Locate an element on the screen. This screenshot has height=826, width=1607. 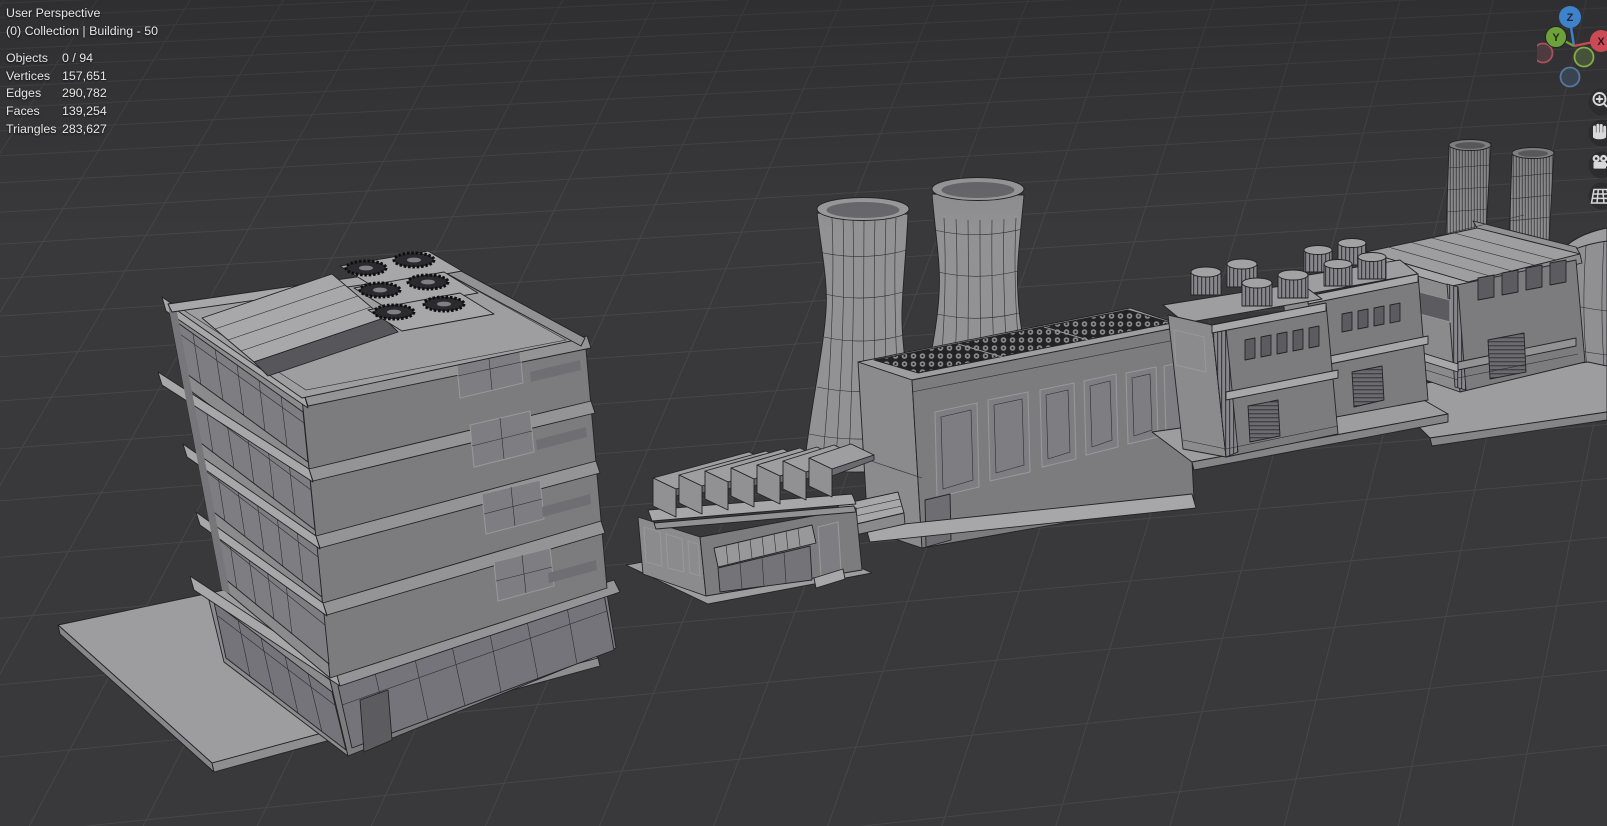
move-view-icon is located at coordinates (1597, 133).